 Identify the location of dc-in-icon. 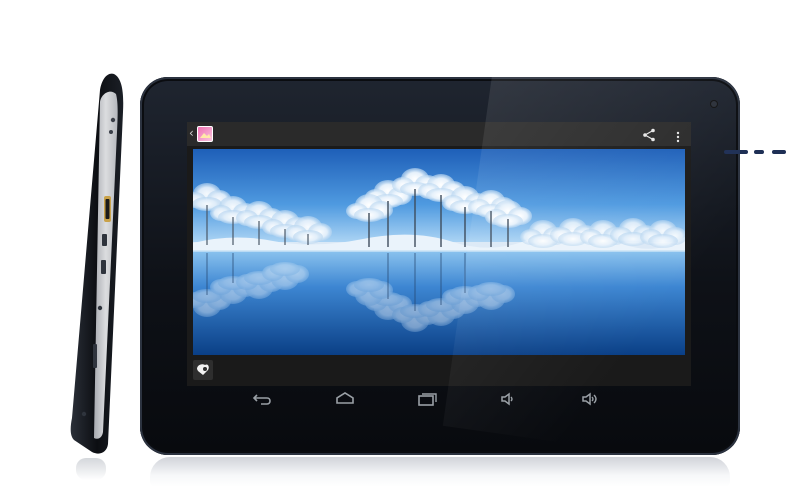
(84, 414).